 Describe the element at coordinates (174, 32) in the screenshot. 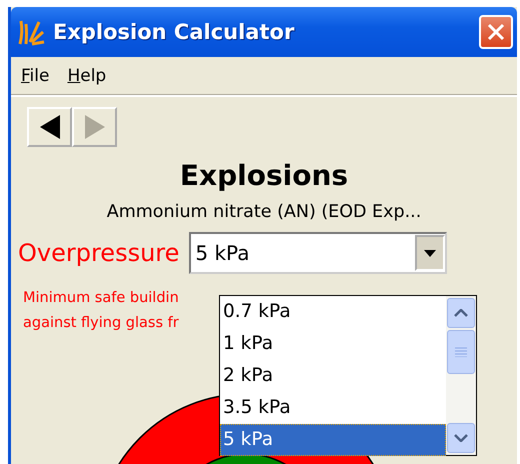

I see `window-title: Explosion Calculator` at that location.